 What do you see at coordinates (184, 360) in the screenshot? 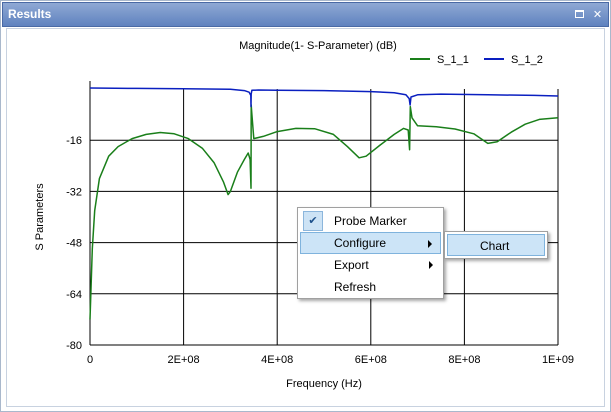
I see `x-tick-label: 2E+08` at bounding box center [184, 360].